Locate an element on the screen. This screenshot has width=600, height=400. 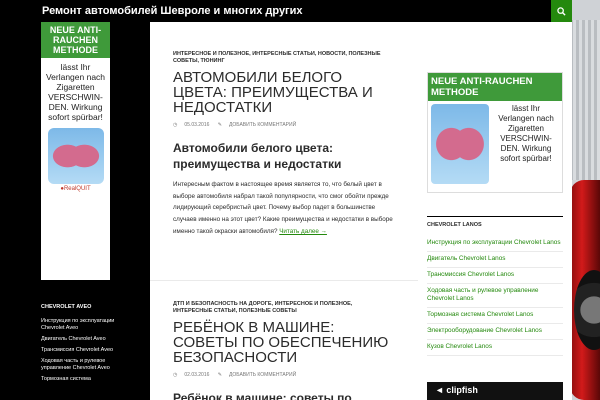
article-date: 02.03.2016 is located at coordinates (196, 375).